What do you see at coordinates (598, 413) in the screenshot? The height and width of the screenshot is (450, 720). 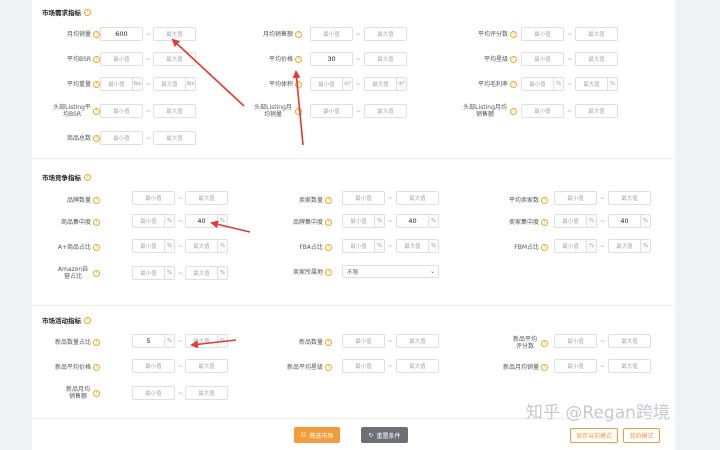 I see `watermark: 知乎 @Regan跨境` at bounding box center [598, 413].